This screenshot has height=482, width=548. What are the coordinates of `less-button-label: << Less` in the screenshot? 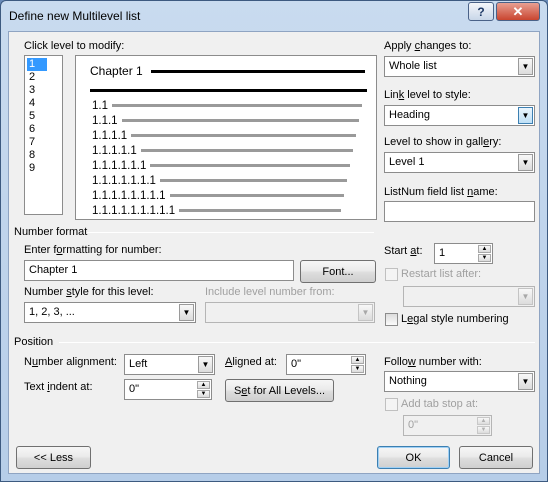 It's located at (53, 457).